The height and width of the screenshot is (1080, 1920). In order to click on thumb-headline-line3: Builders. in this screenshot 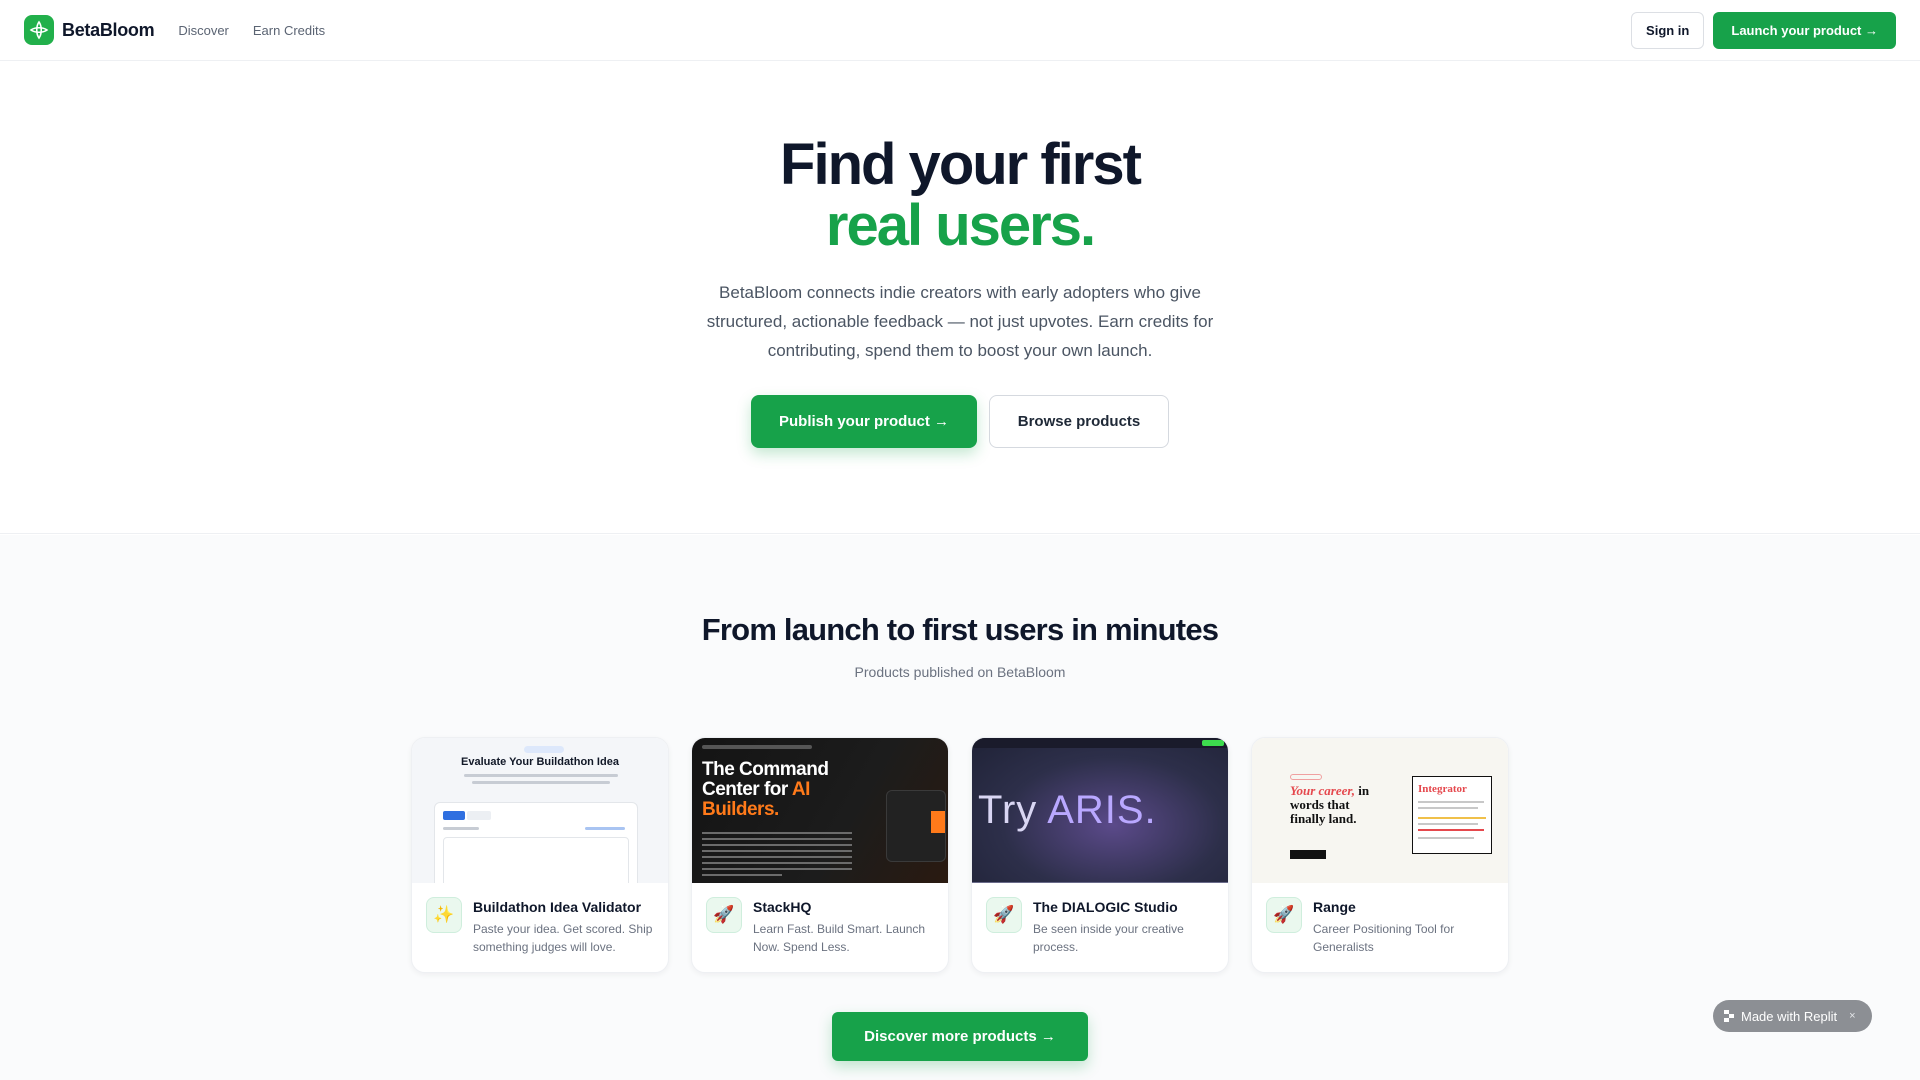, I will do `click(740, 809)`.